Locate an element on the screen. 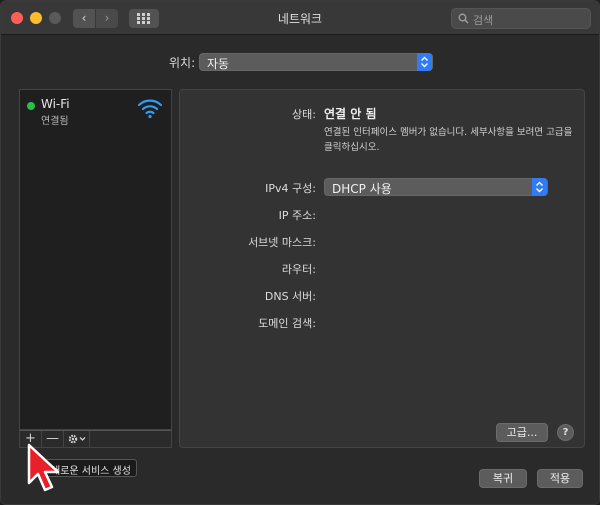  service-status: 연결됨 is located at coordinates (55, 121).